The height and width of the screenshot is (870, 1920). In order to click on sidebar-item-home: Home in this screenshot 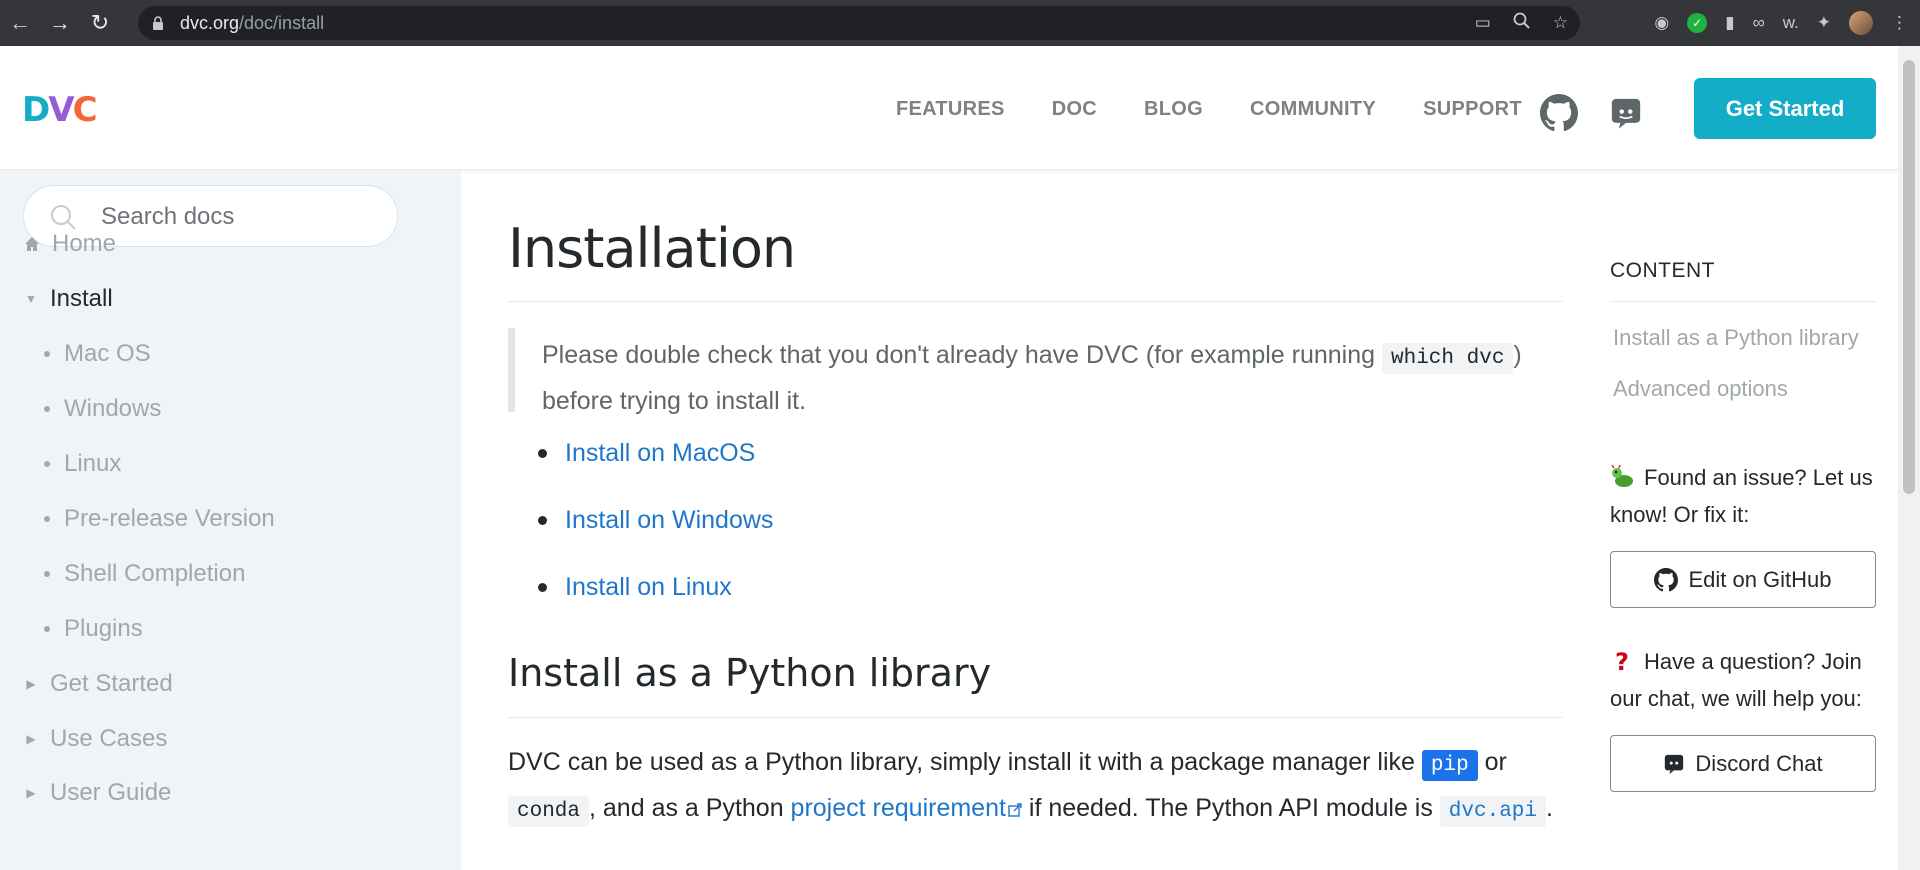, I will do `click(70, 244)`.